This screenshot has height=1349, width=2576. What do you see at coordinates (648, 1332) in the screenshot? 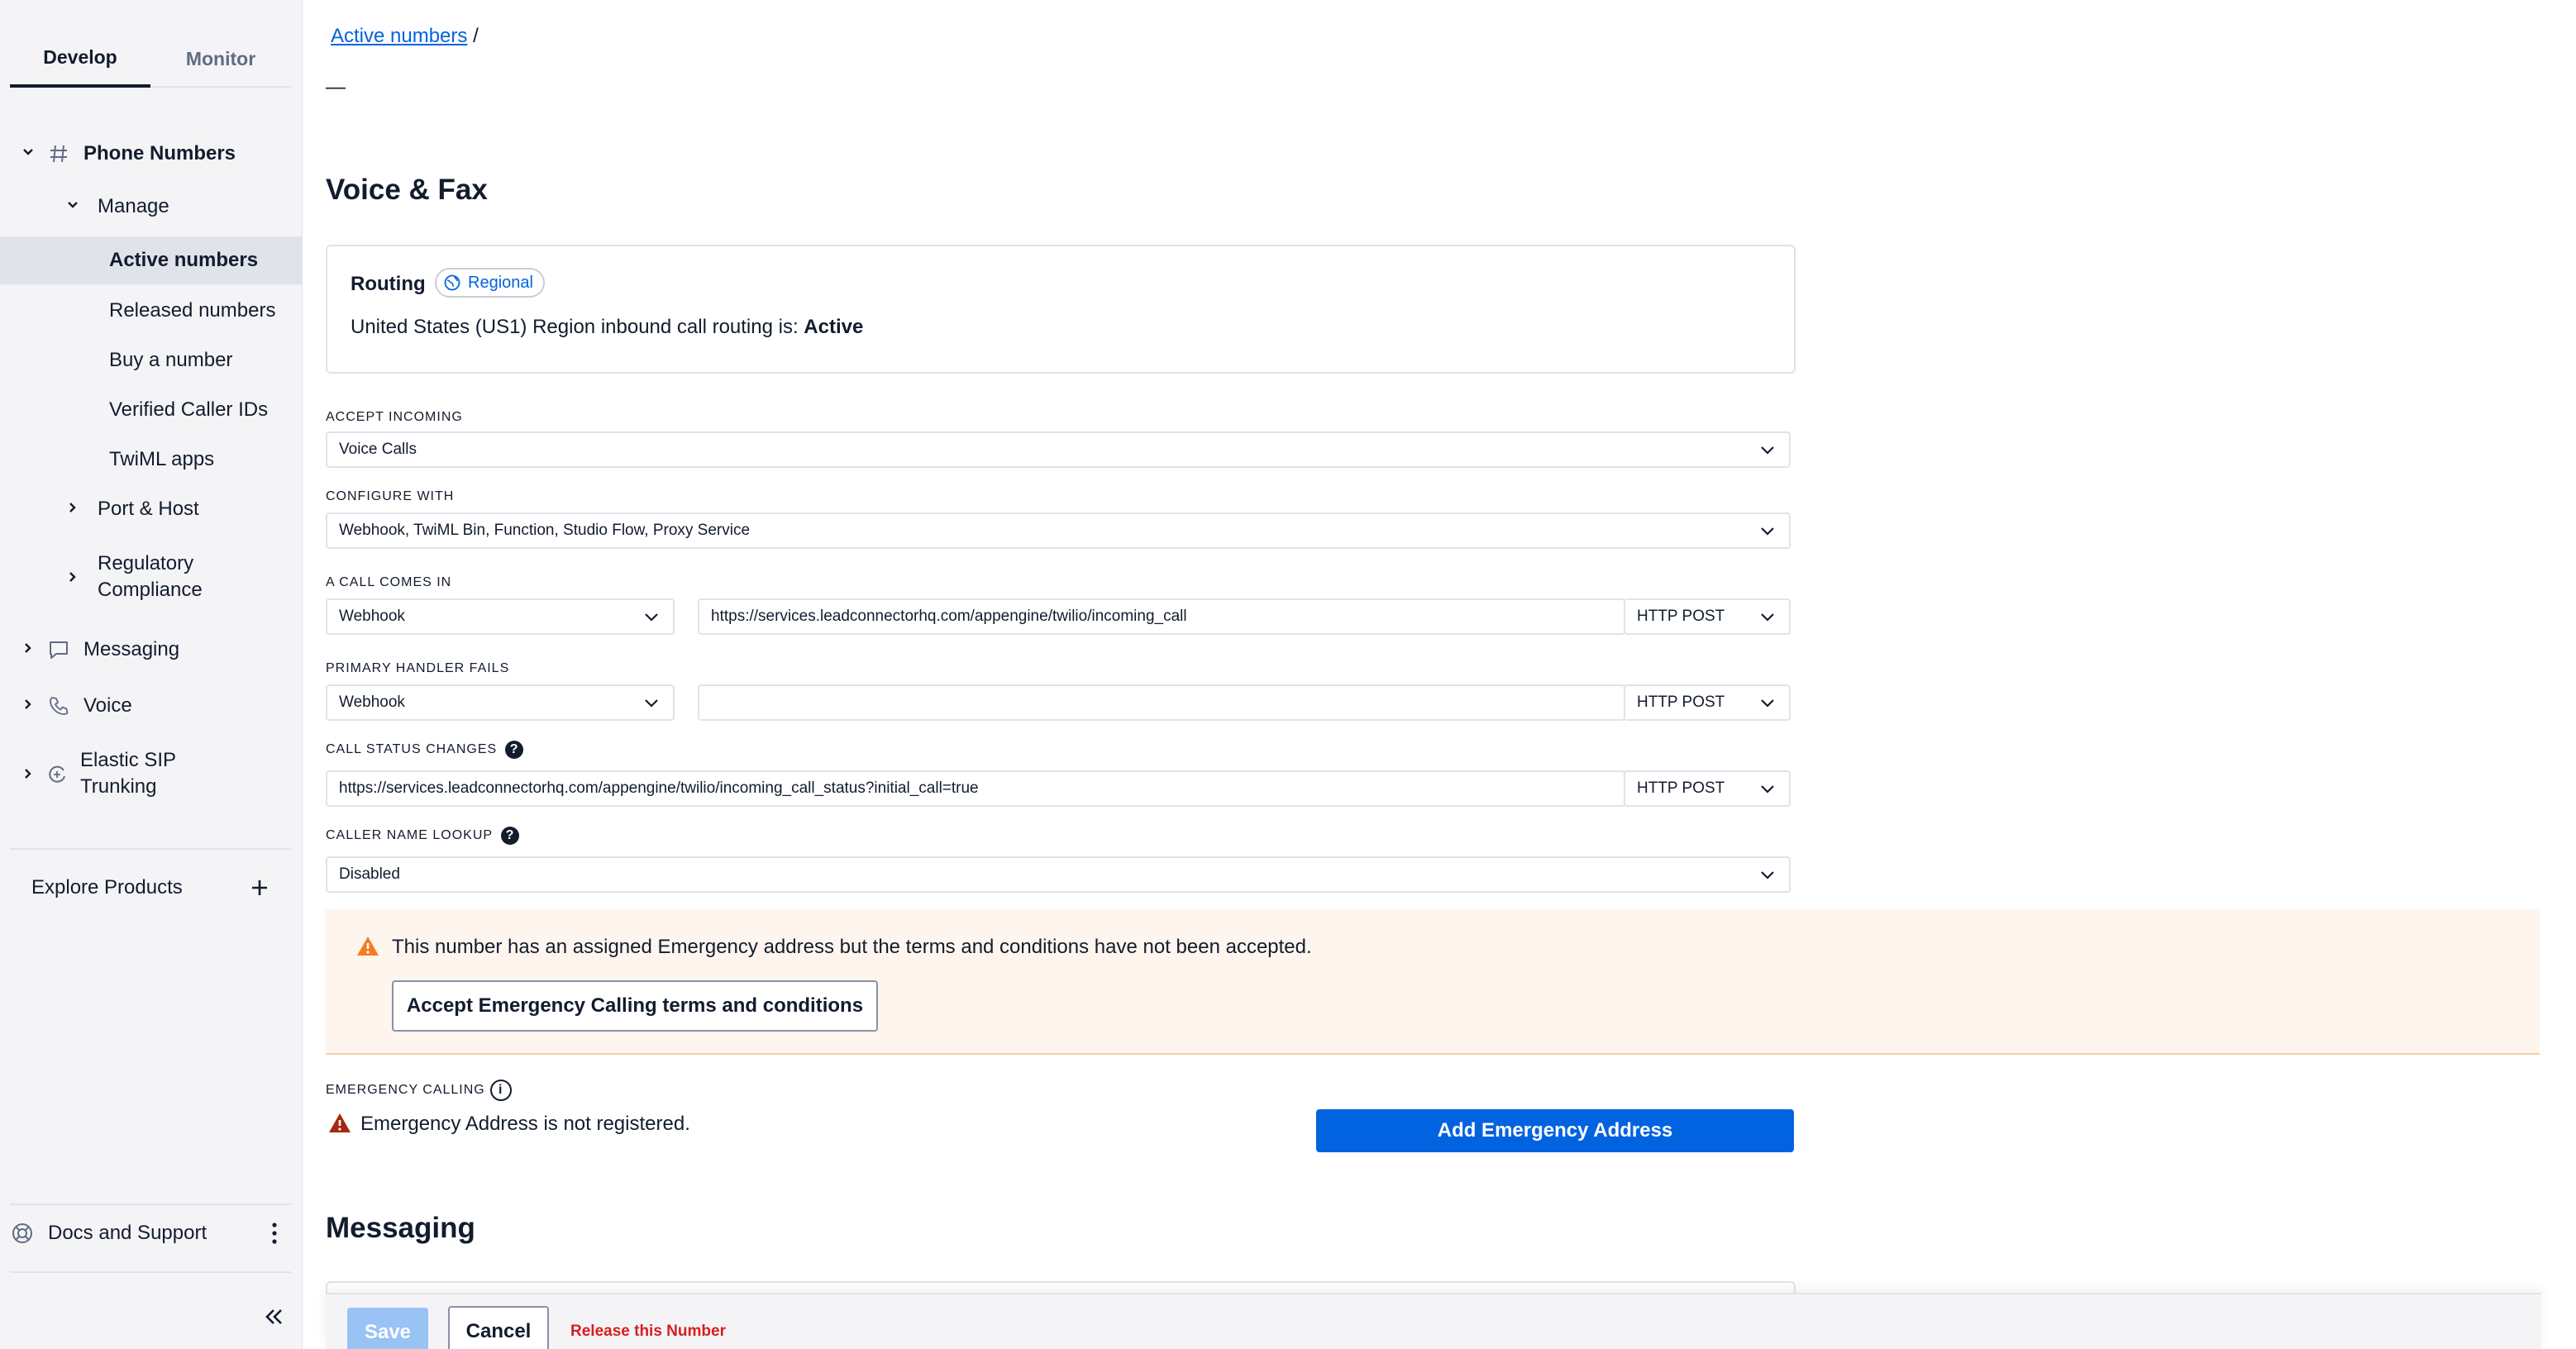
I see `release-number-link: Release this Number` at bounding box center [648, 1332].